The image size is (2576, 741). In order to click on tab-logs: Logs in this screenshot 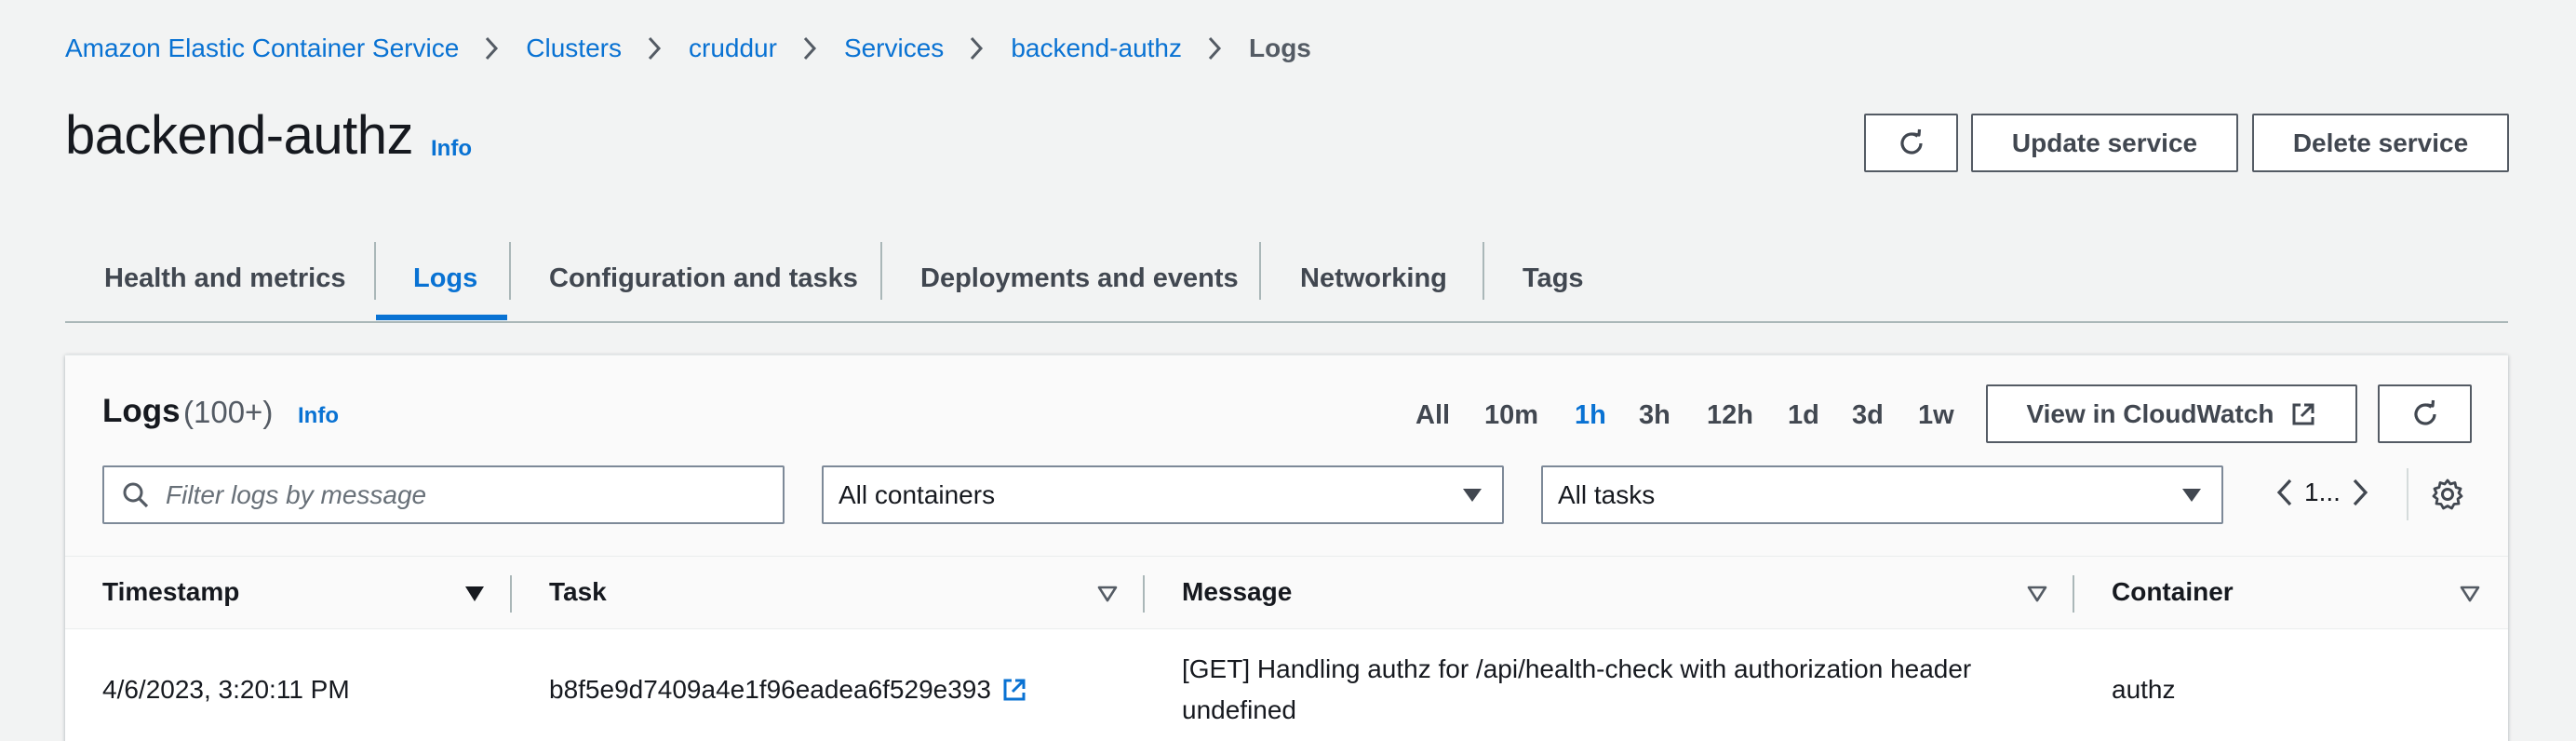, I will do `click(445, 278)`.